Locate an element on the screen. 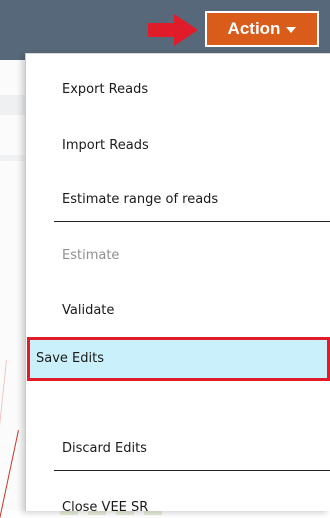 The height and width of the screenshot is (518, 330). menu-item-close-vee-sr: Close VEE SR is located at coordinates (105, 508).